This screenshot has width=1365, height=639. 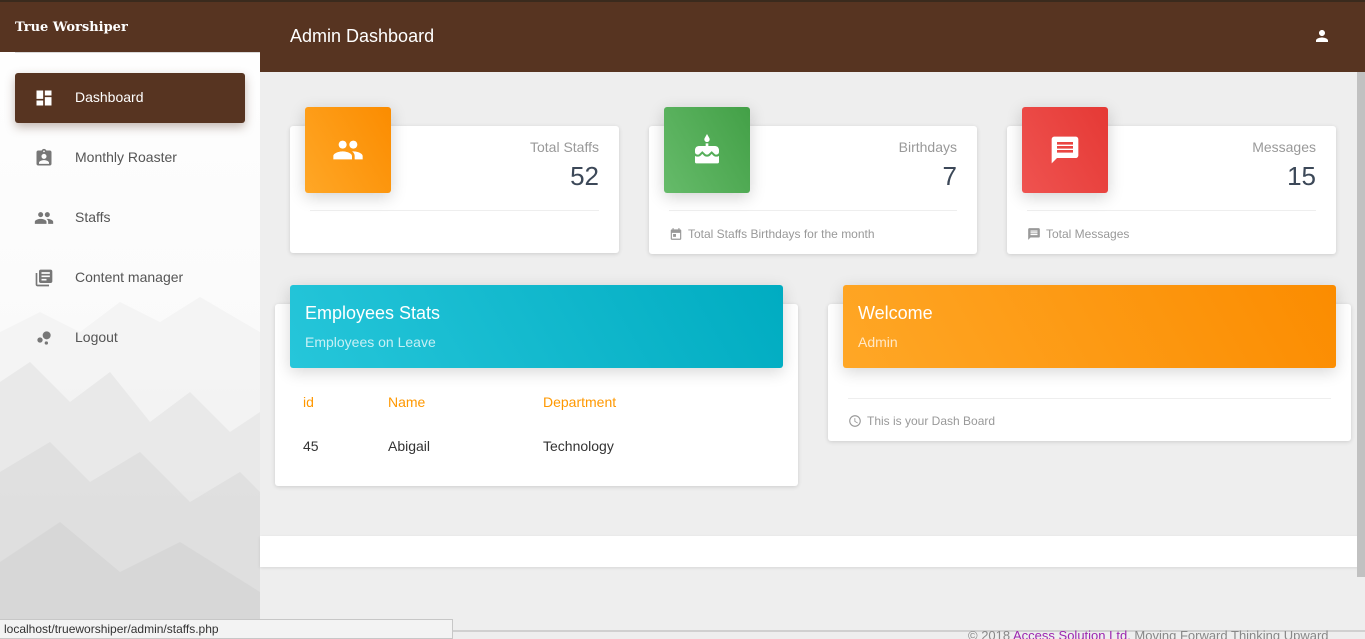 What do you see at coordinates (44, 278) in the screenshot?
I see `library-books-icon` at bounding box center [44, 278].